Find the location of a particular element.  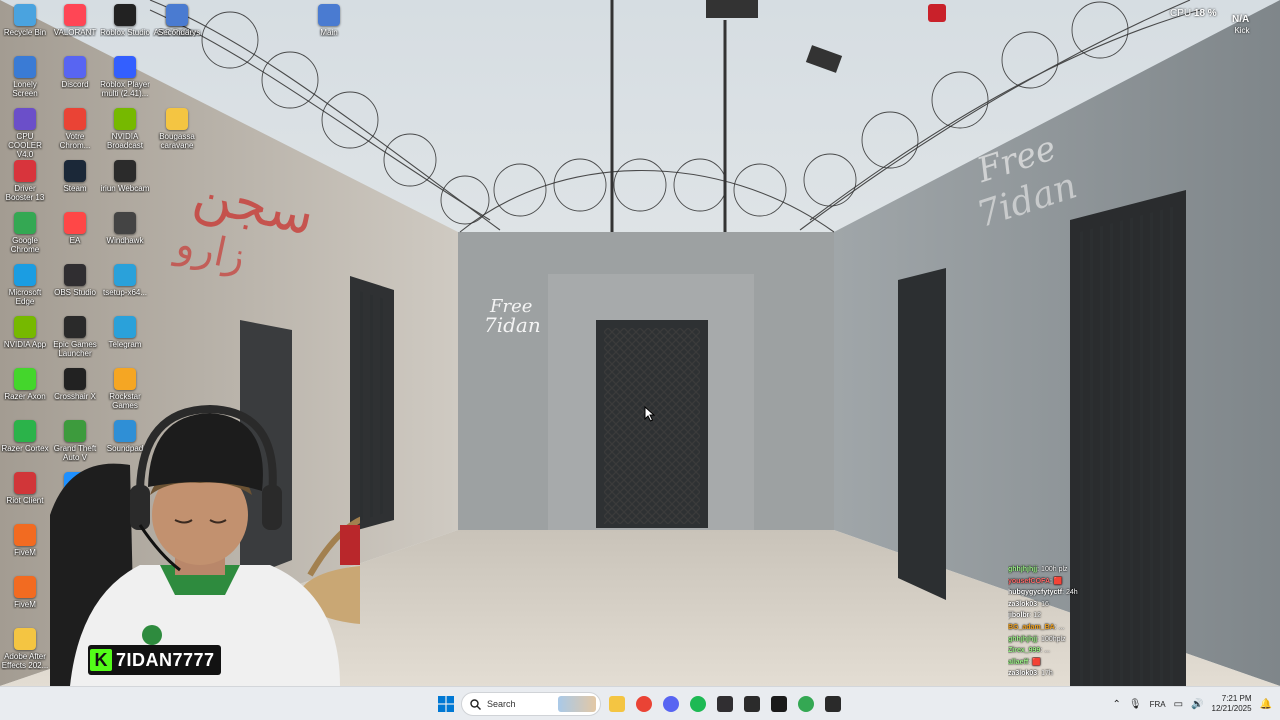

desktop-icon: Main is located at coordinates (329, 18).